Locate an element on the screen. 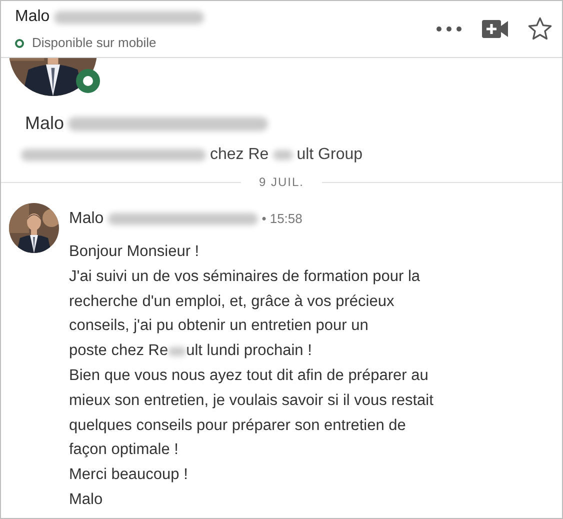  message-line: J'ai suivi un de vos séminaires de formation pour la is located at coordinates (245, 276).